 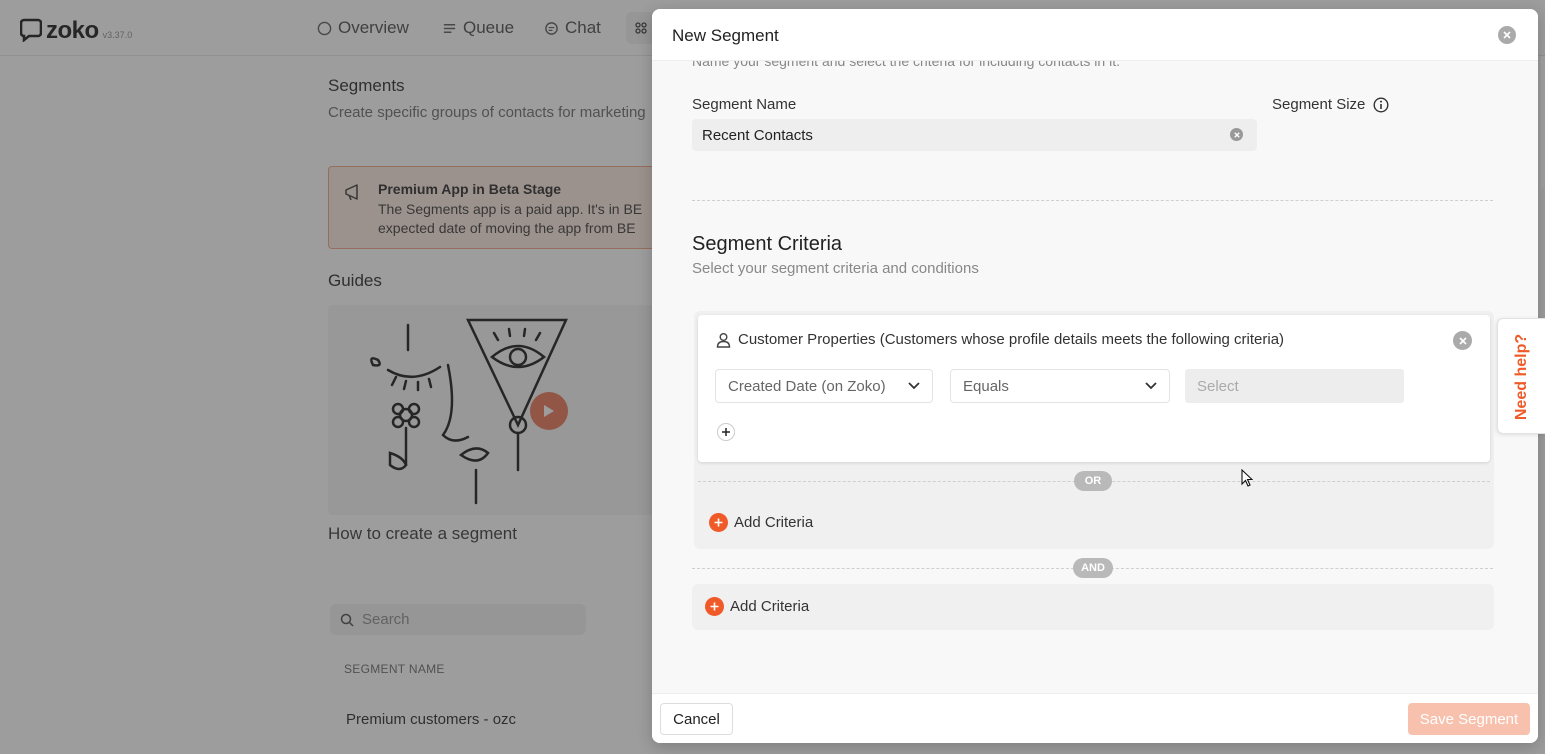 What do you see at coordinates (767, 244) in the screenshot?
I see `criteria-title: Segment Criteria` at bounding box center [767, 244].